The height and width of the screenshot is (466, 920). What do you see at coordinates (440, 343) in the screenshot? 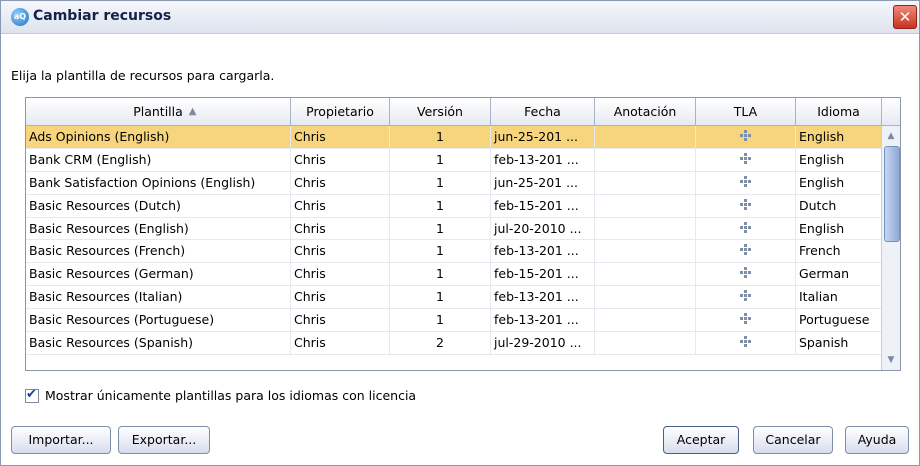
I see `cell-version: 2` at bounding box center [440, 343].